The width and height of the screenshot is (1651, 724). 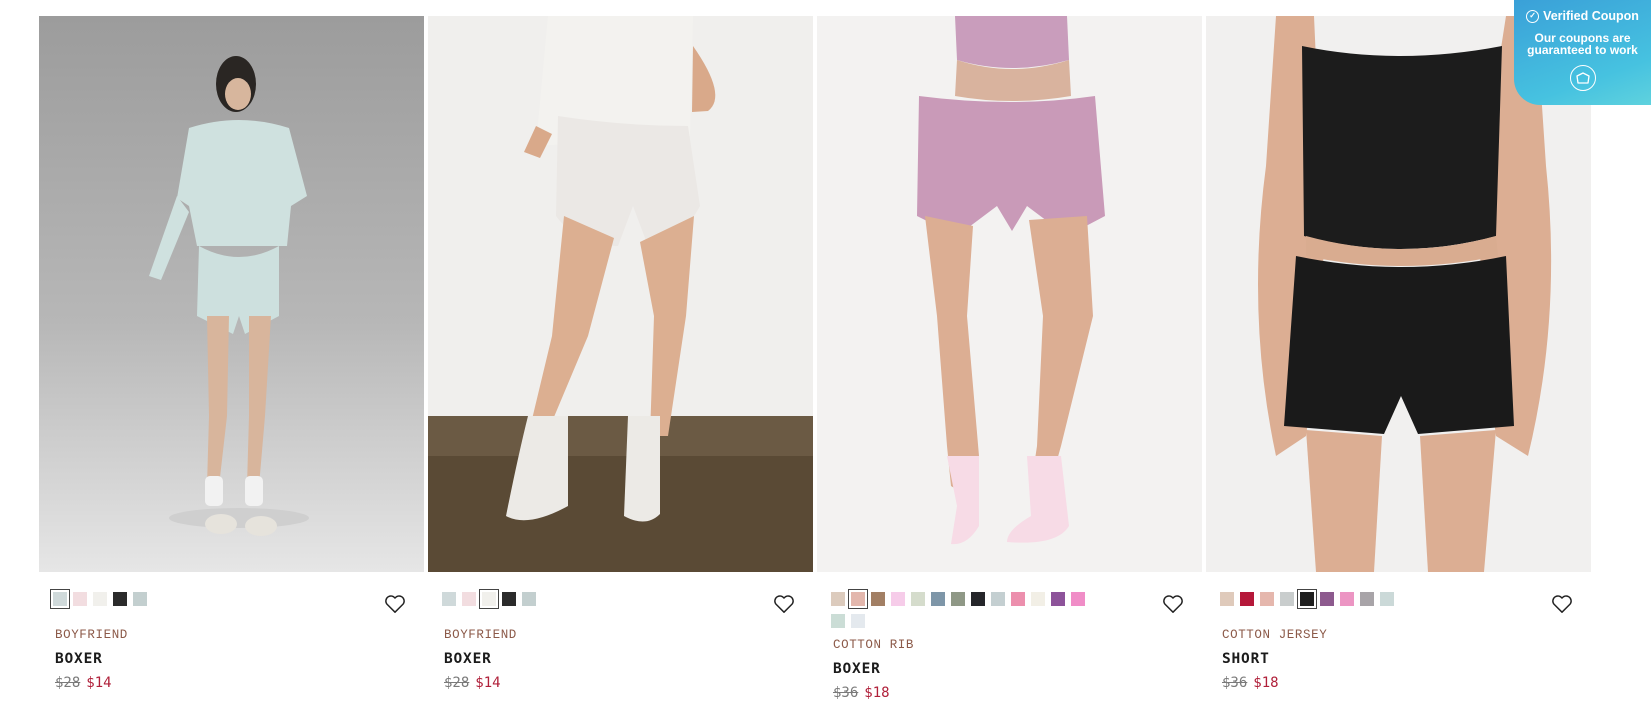 I want to click on product-collection: COTTON RIB, so click(x=874, y=645).